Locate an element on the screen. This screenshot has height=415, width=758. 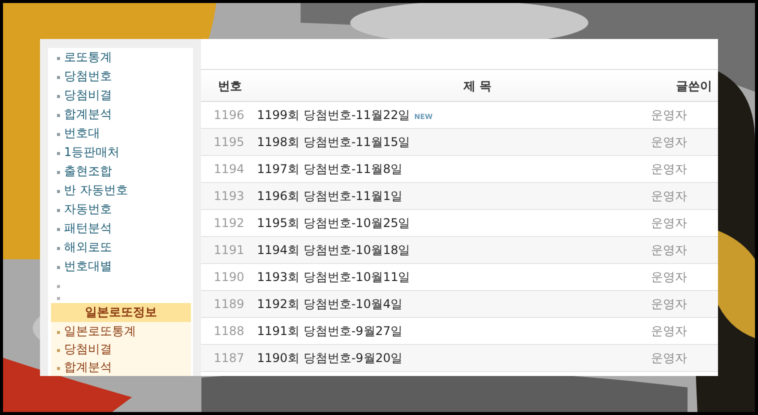
sidebar-link: 패턴분석 is located at coordinates (88, 228).